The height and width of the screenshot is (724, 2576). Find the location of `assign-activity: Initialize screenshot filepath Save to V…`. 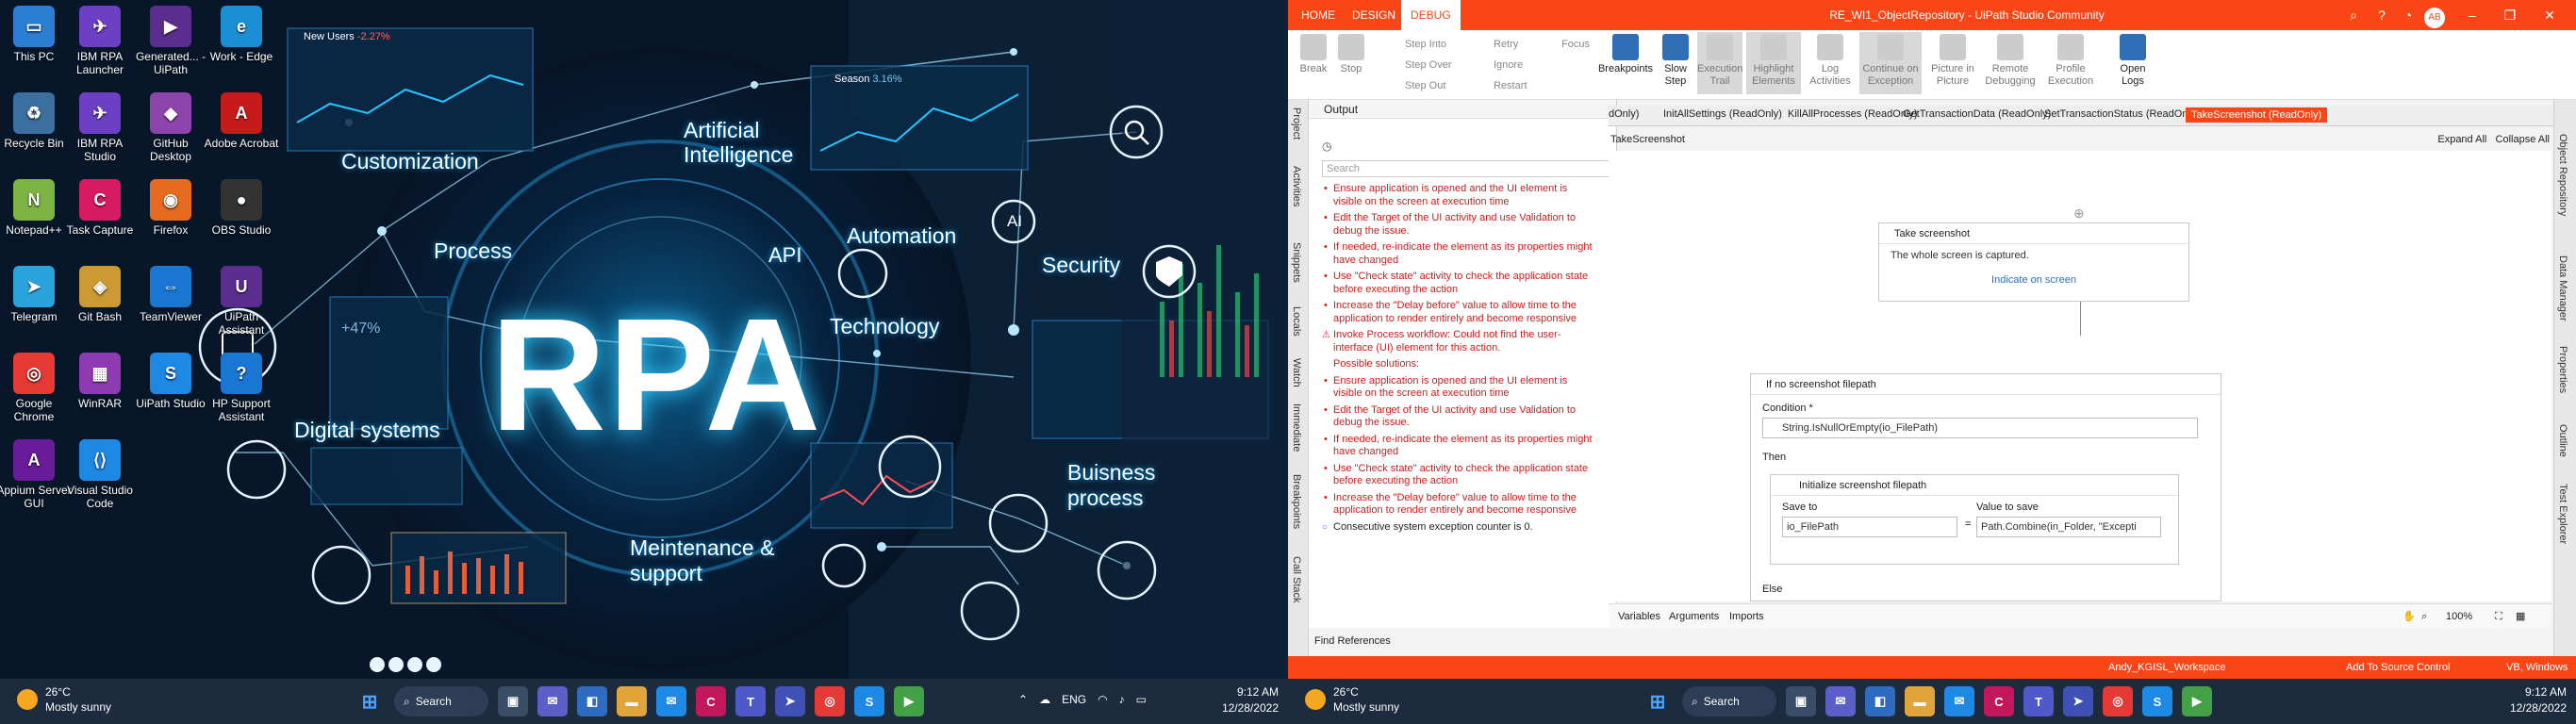

assign-activity: Initialize screenshot filepath Save to V… is located at coordinates (1974, 519).